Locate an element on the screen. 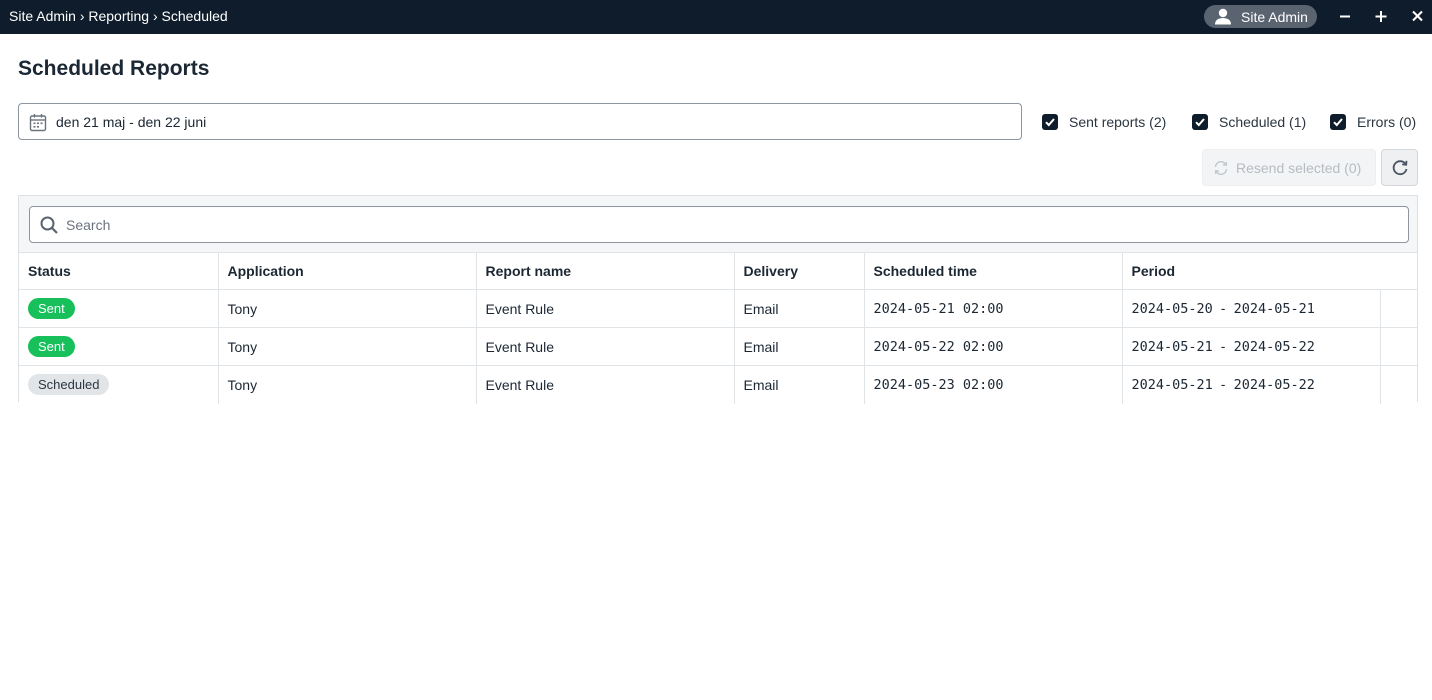 This screenshot has width=1432, height=700. search-icon is located at coordinates (49, 225).